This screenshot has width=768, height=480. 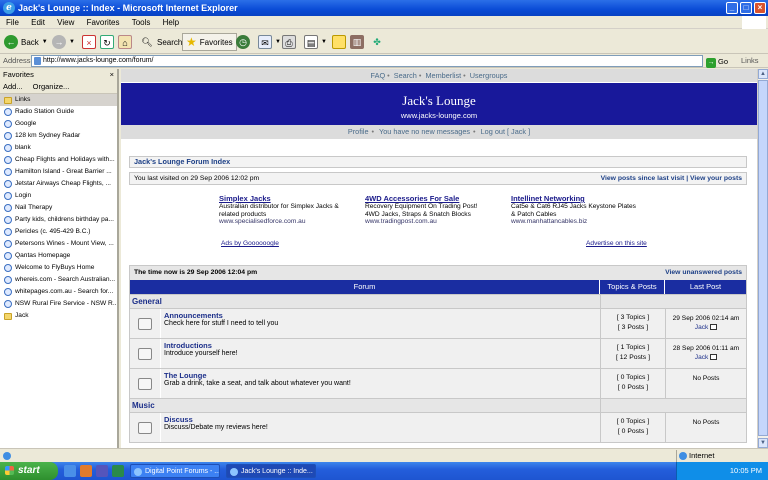 What do you see at coordinates (443, 75) in the screenshot?
I see `memberlist-link: Memberlist` at bounding box center [443, 75].